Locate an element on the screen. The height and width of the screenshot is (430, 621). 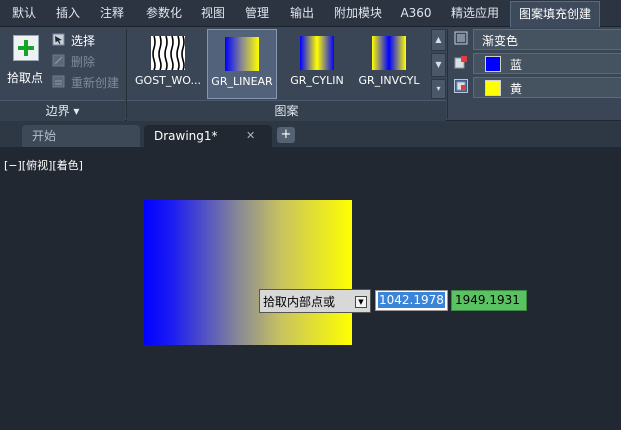
file-tab-start: 开始 is located at coordinates (81, 136).